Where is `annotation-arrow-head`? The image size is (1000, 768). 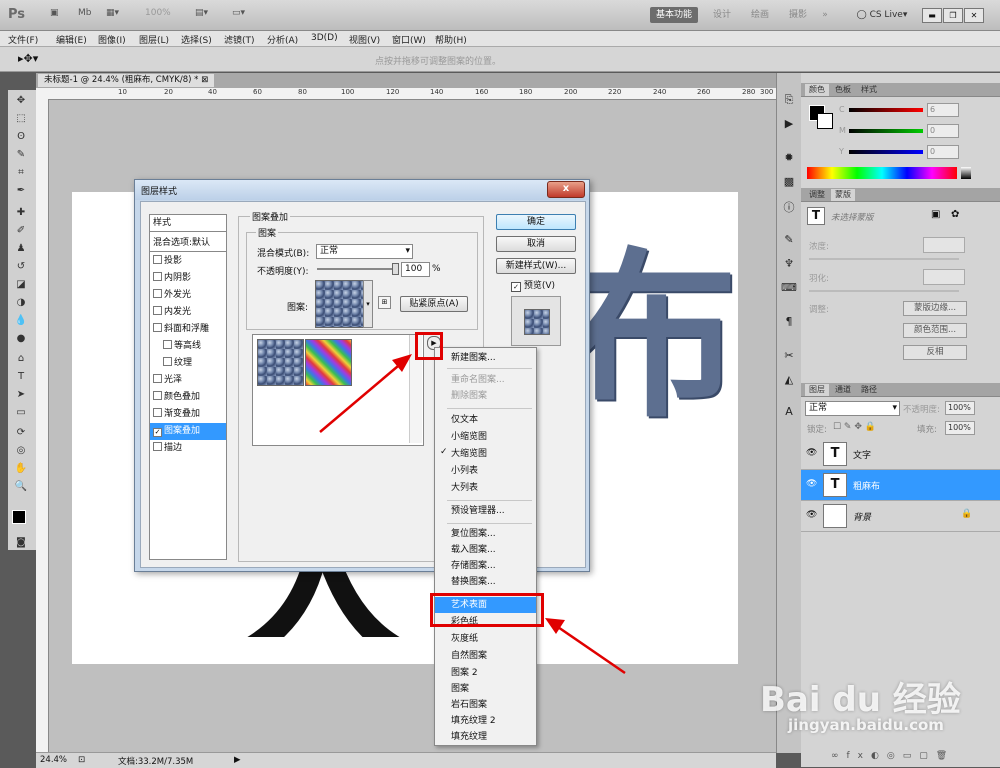
annotation-arrow-head is located at coordinates (555, 626).